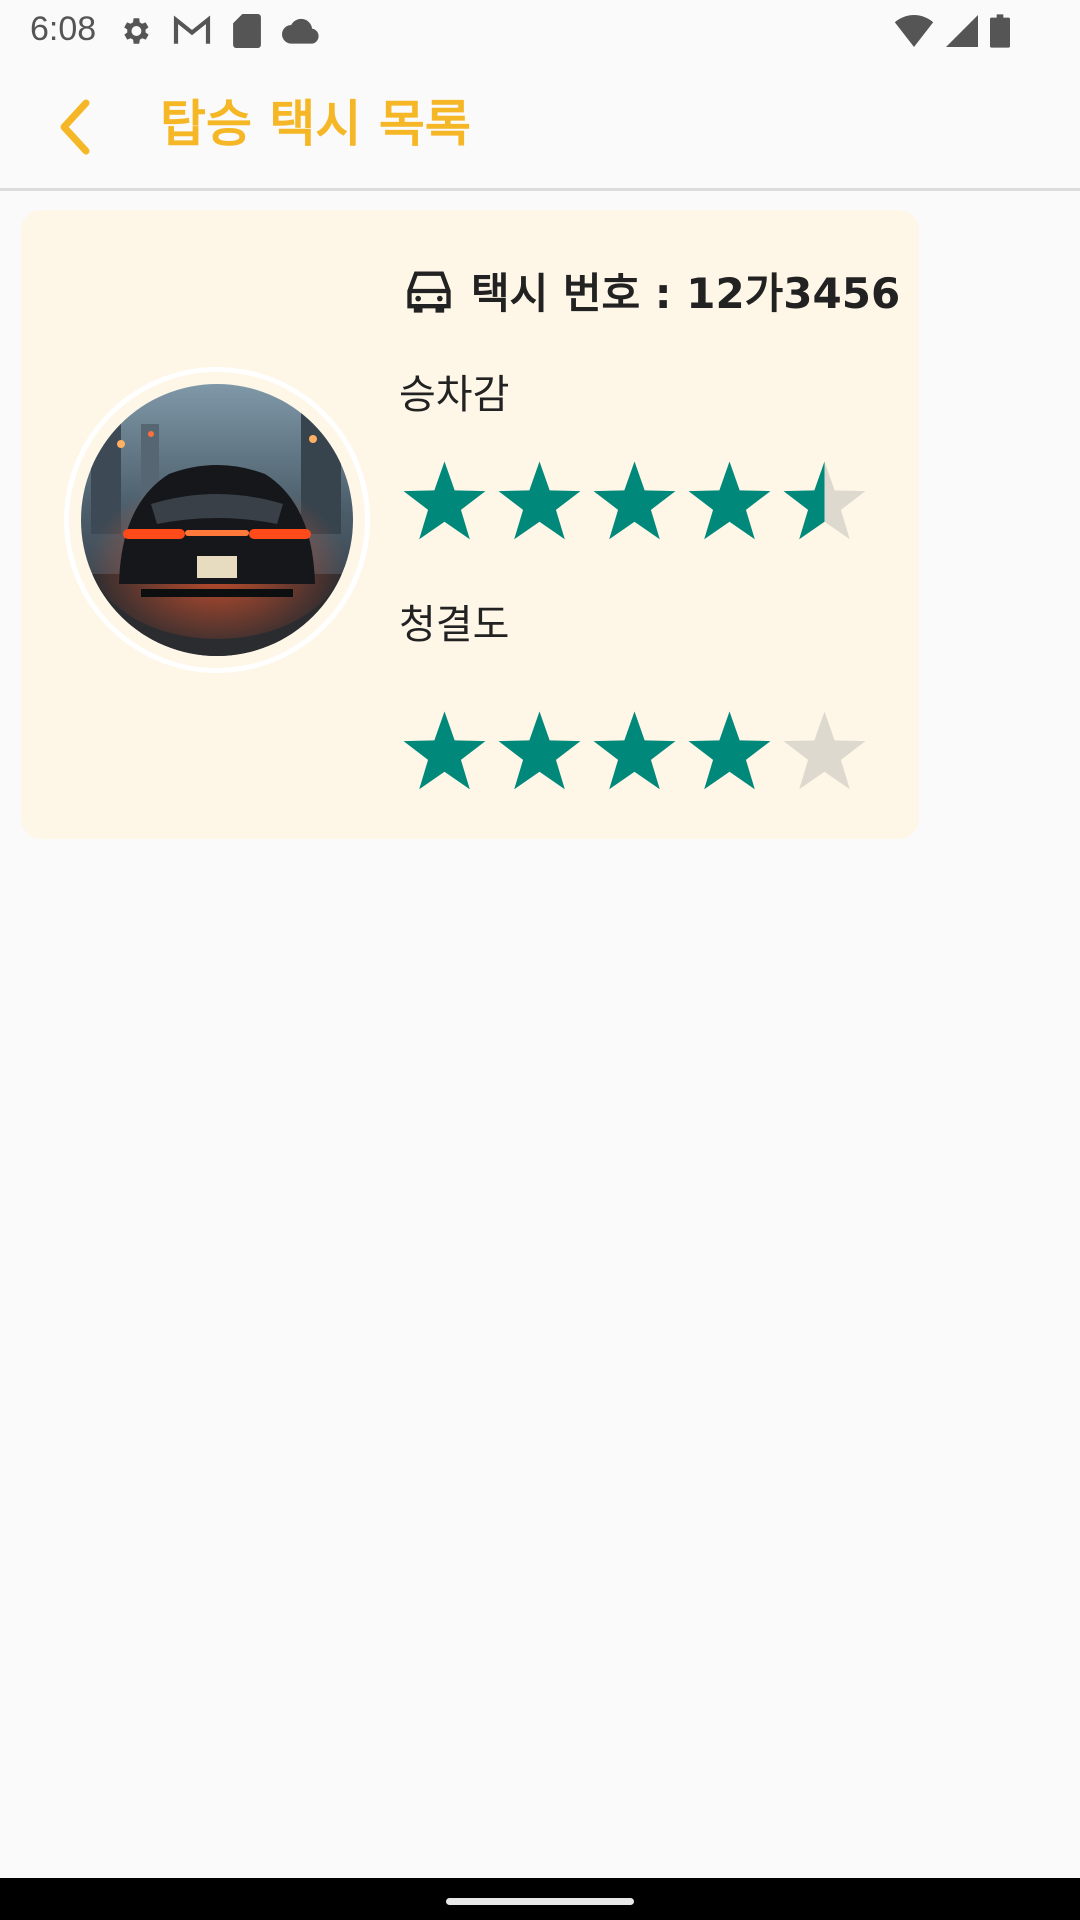 Image resolution: width=1080 pixels, height=1920 pixels. I want to click on back-button, so click(74, 127).